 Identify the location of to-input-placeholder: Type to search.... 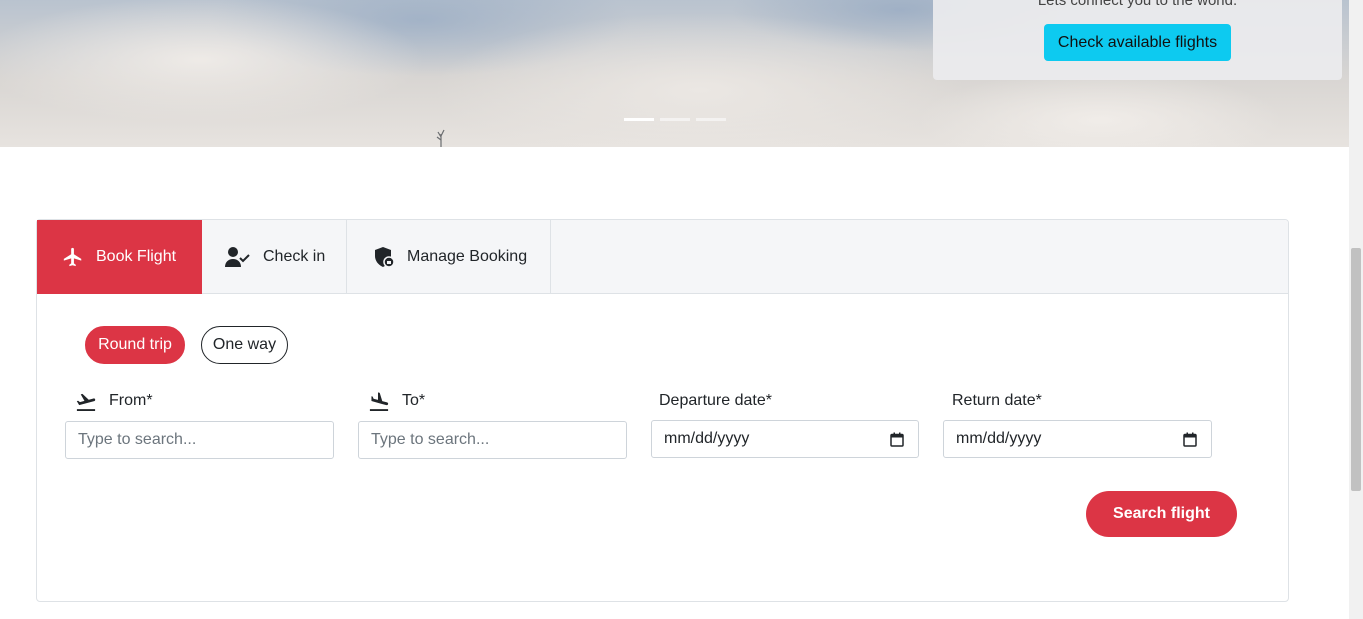
(430, 439).